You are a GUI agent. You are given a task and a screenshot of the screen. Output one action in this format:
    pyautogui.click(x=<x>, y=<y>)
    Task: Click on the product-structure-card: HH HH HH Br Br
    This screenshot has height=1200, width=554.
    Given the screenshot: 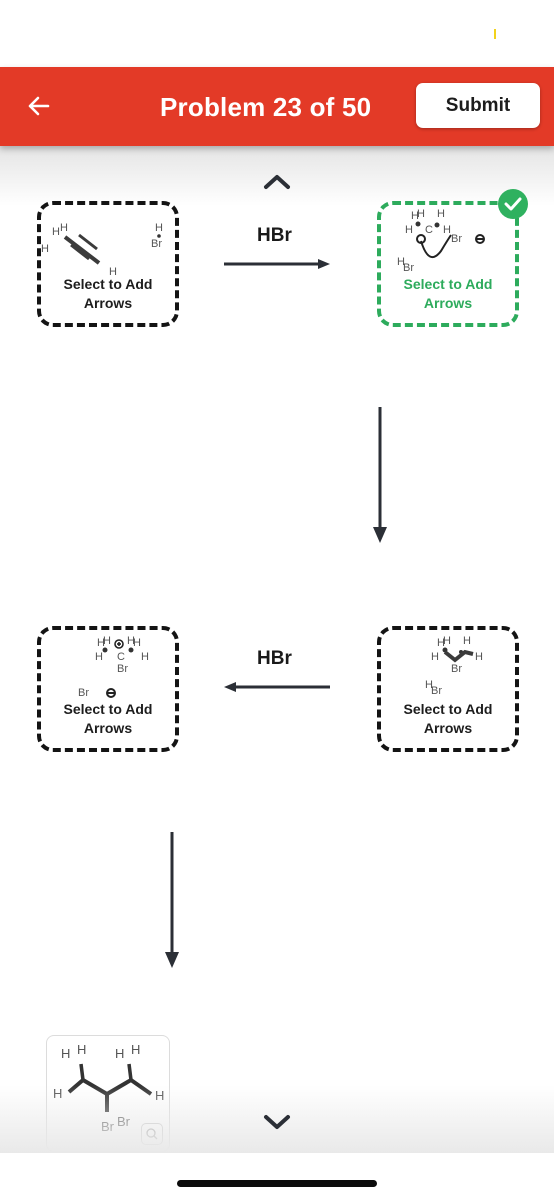 What is the action you would take?
    pyautogui.click(x=108, y=1093)
    